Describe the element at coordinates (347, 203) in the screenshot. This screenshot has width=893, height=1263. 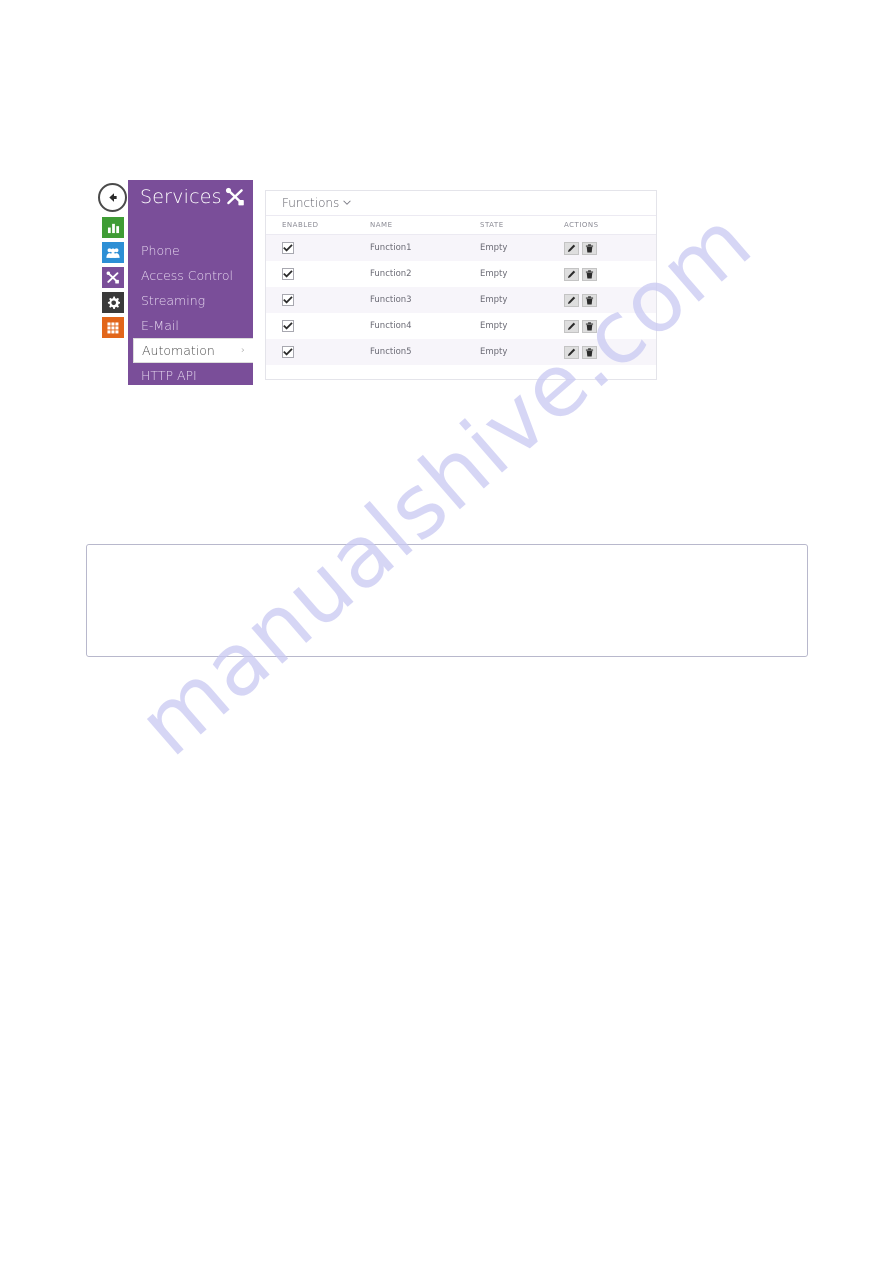
I see `chevron-down-icon` at that location.